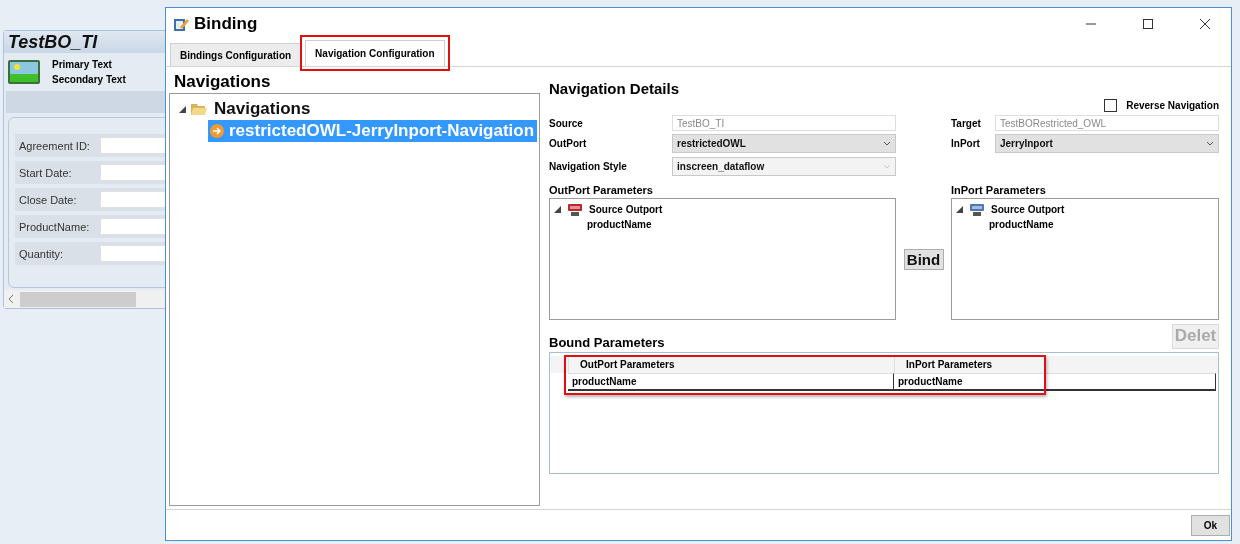  What do you see at coordinates (923, 259) in the screenshot?
I see `bind-button: Bind` at bounding box center [923, 259].